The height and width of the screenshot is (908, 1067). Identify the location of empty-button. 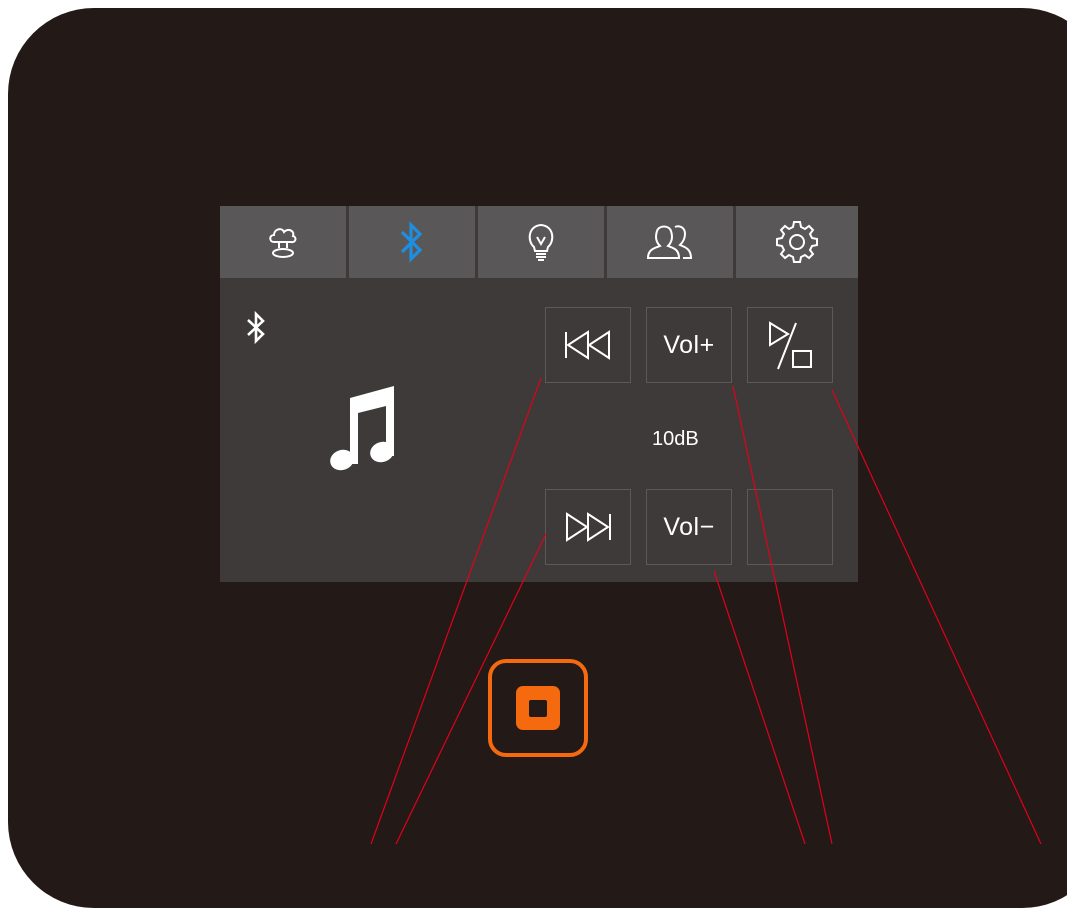
(790, 527).